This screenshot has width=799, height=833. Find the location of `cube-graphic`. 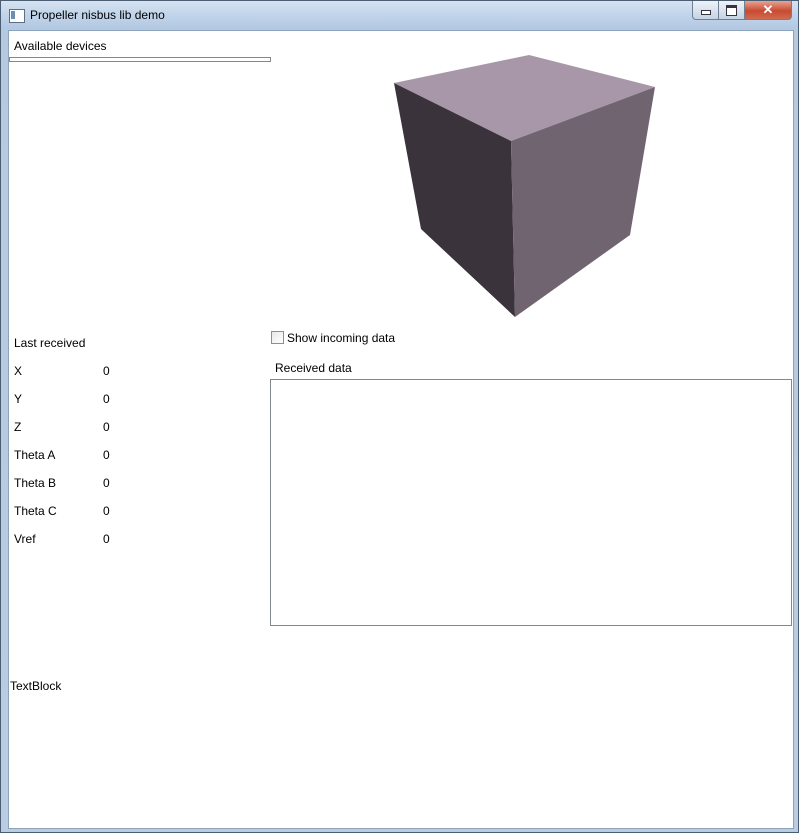

cube-graphic is located at coordinates (524, 186).